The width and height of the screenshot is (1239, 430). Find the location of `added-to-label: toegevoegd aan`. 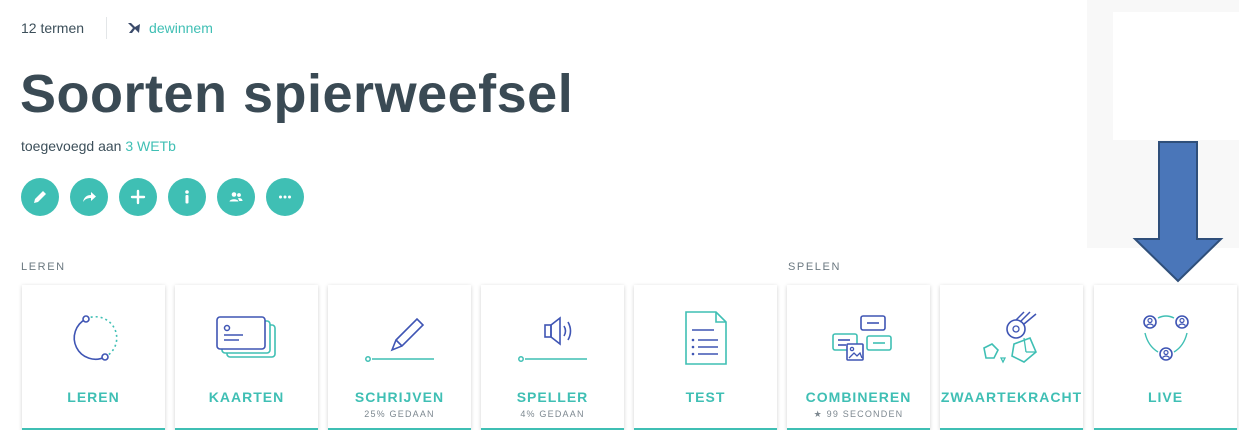

added-to-label: toegevoegd aan is located at coordinates (71, 146).